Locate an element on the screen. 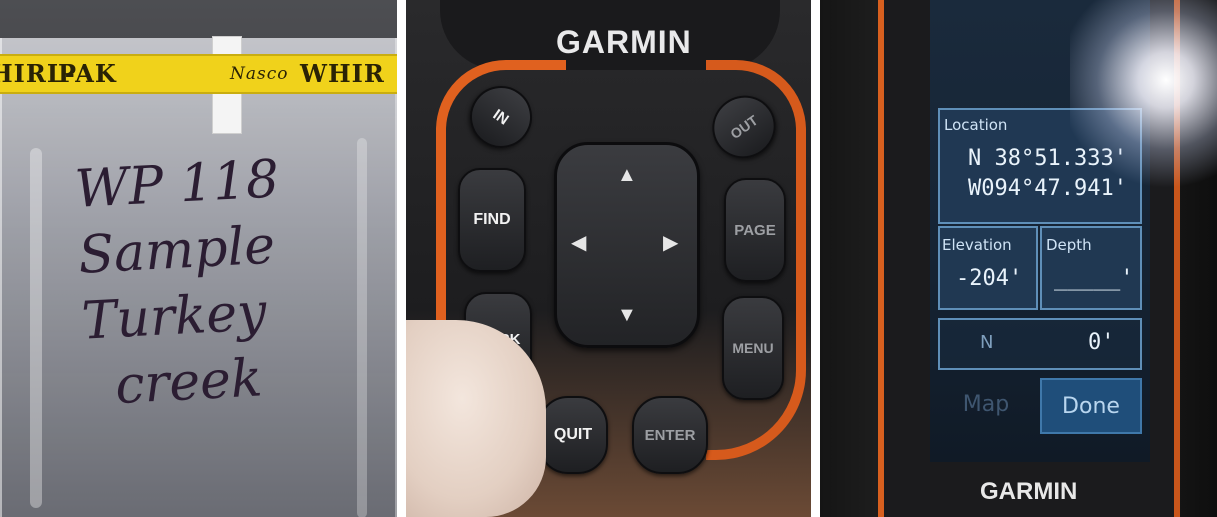  map-button: Map is located at coordinates (986, 404).